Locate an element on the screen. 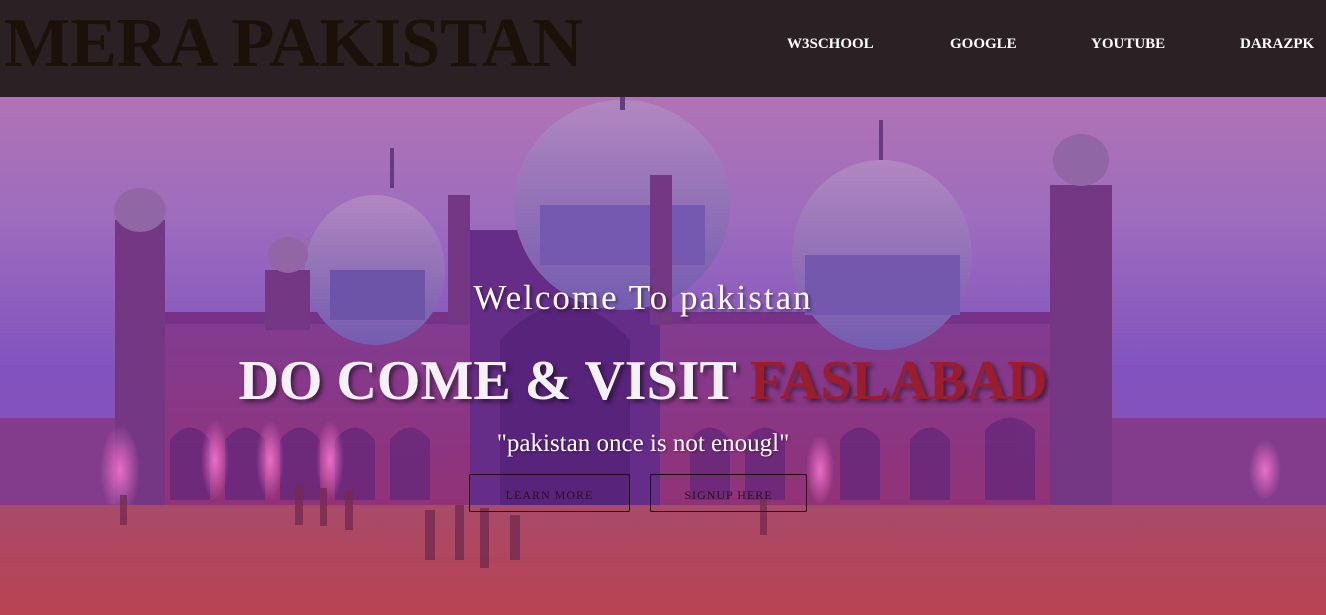 The width and height of the screenshot is (1326, 615). nav-links: W3SCHOOL GOOGLE YOUTUBE DARAZPK is located at coordinates (663, 46).